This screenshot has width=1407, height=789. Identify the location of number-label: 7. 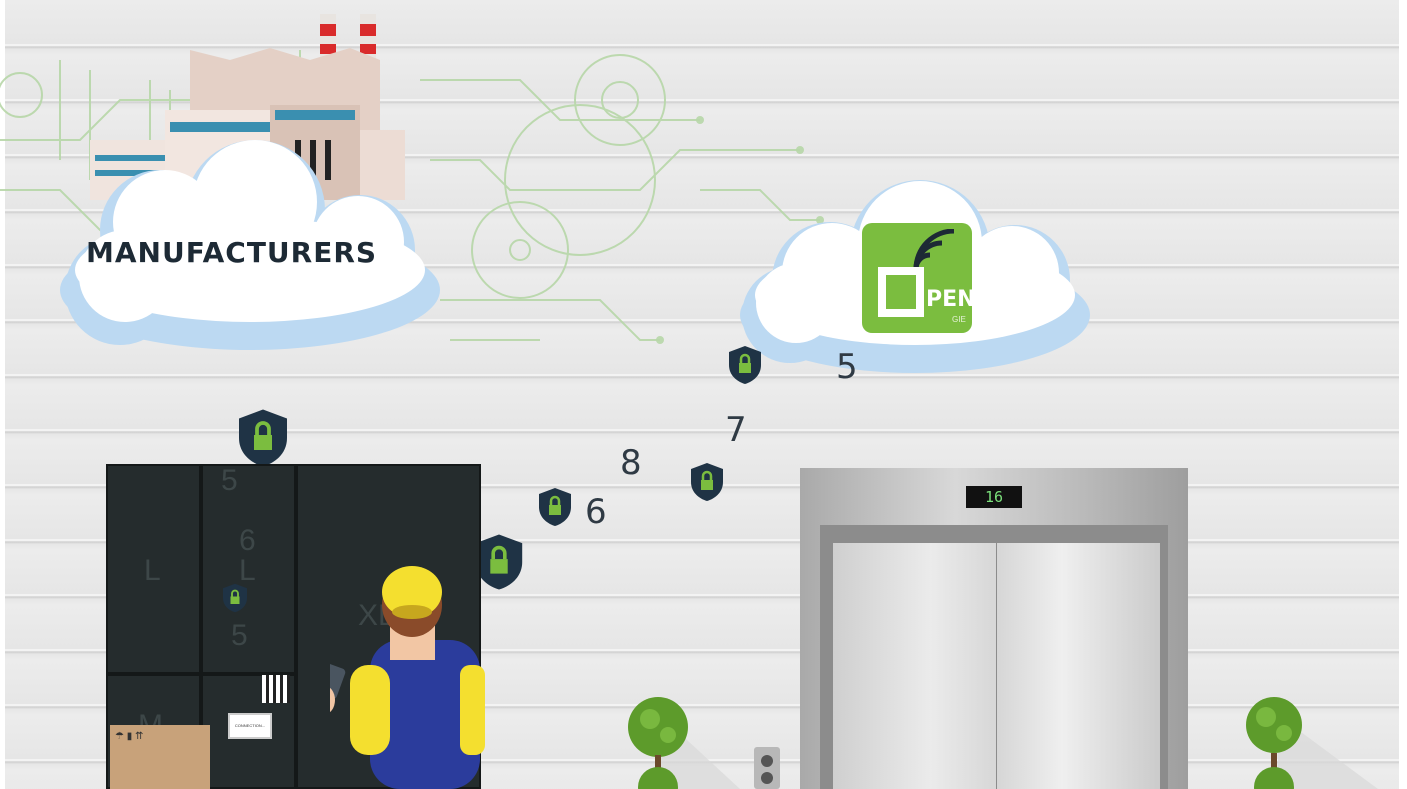
(736, 430).